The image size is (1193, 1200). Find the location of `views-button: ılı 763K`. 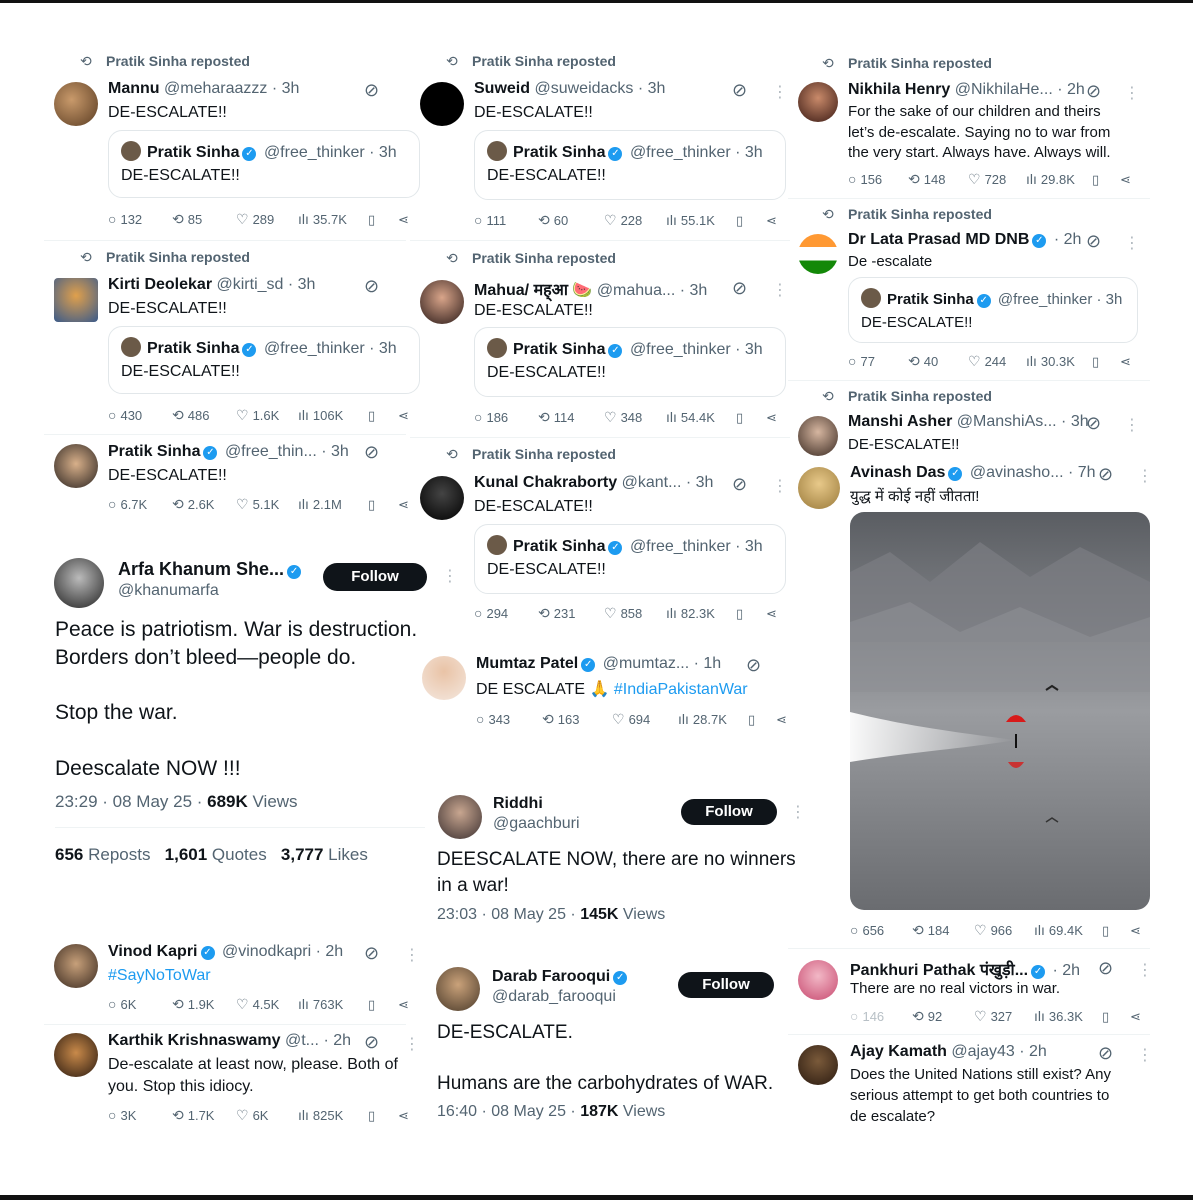

views-button: ılı 763K is located at coordinates (333, 1004).